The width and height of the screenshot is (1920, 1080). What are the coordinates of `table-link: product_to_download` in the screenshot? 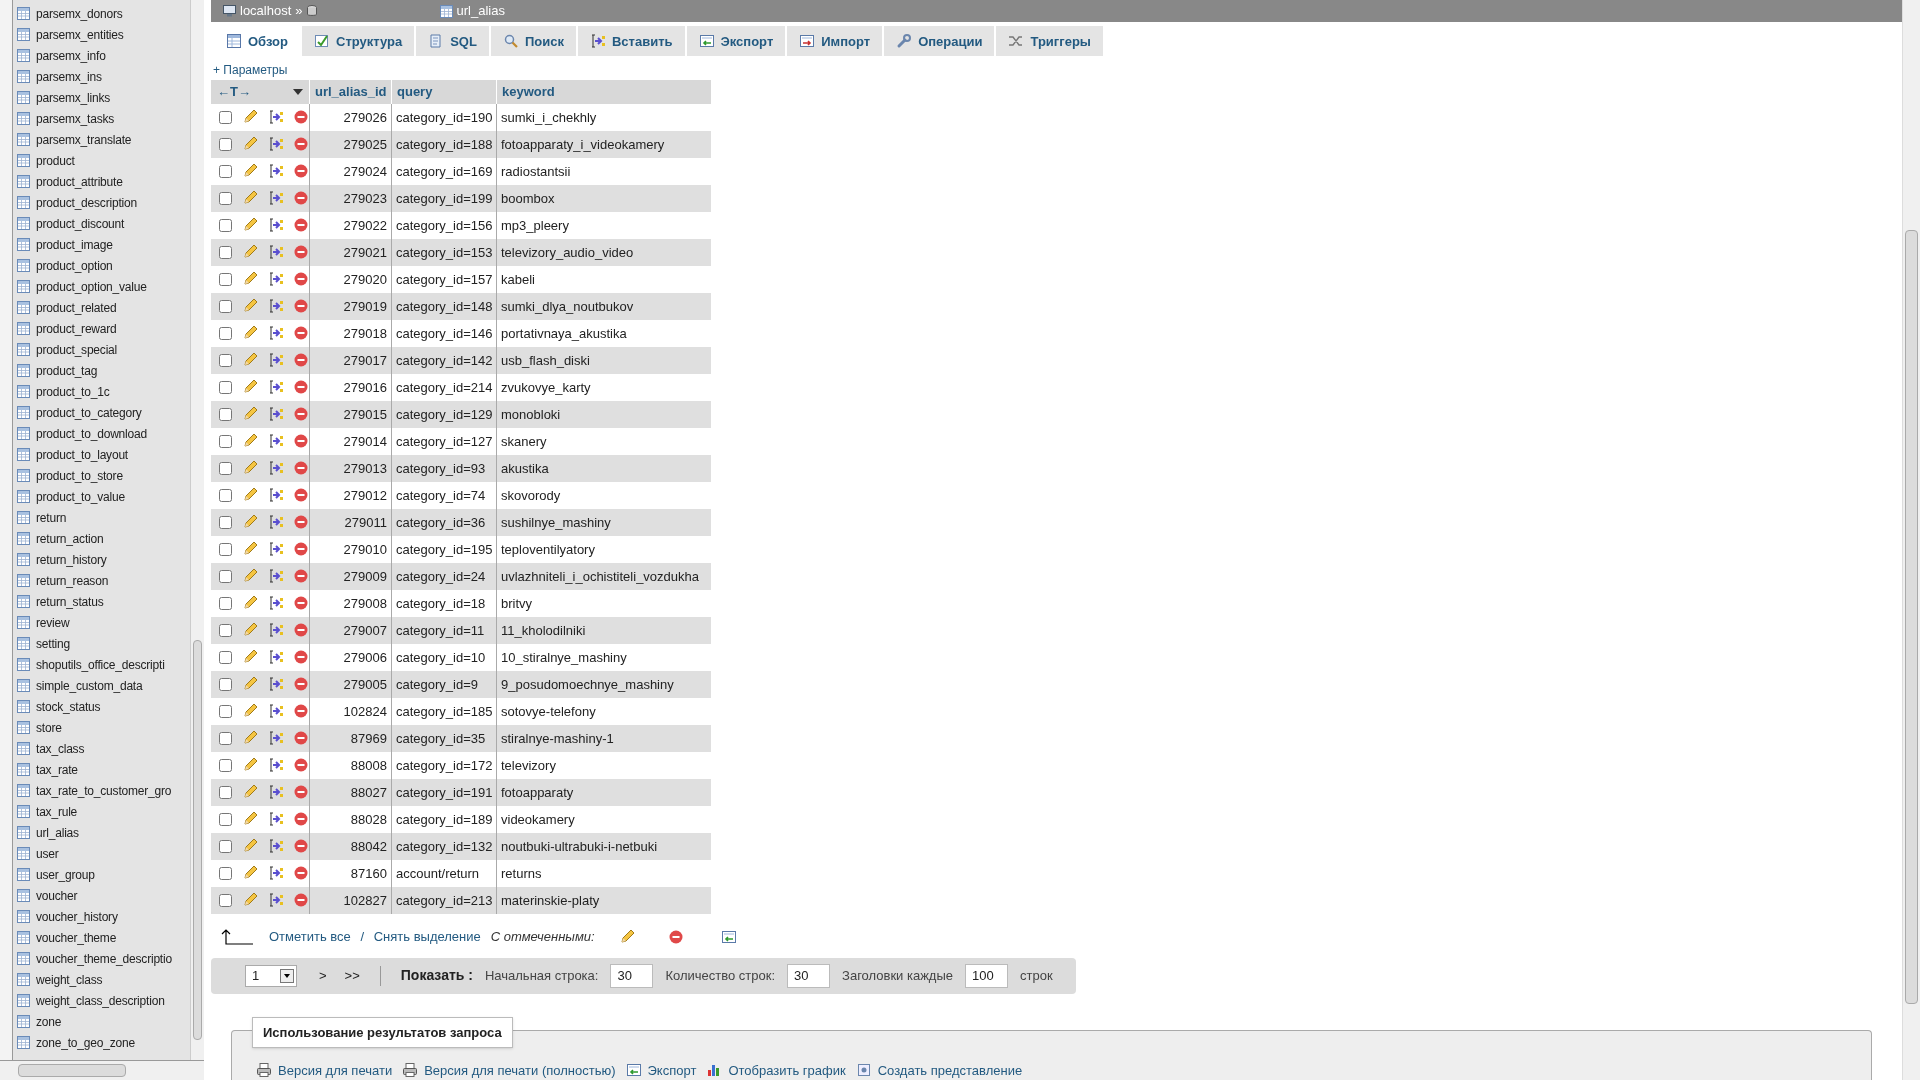 It's located at (91, 433).